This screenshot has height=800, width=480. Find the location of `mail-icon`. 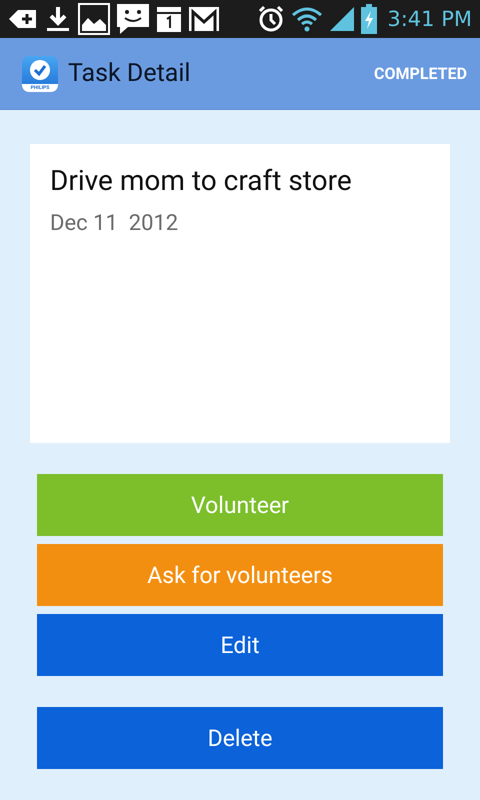

mail-icon is located at coordinates (204, 19).